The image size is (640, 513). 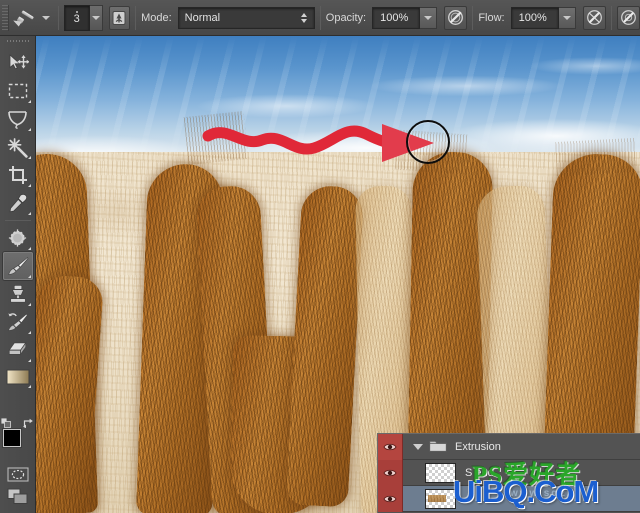 What do you see at coordinates (509, 498) in the screenshot?
I see `table-row` at bounding box center [509, 498].